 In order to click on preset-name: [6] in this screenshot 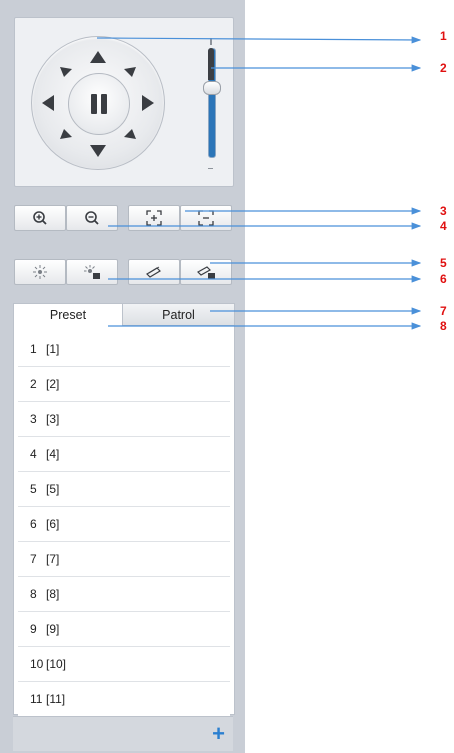, I will do `click(53, 524)`.